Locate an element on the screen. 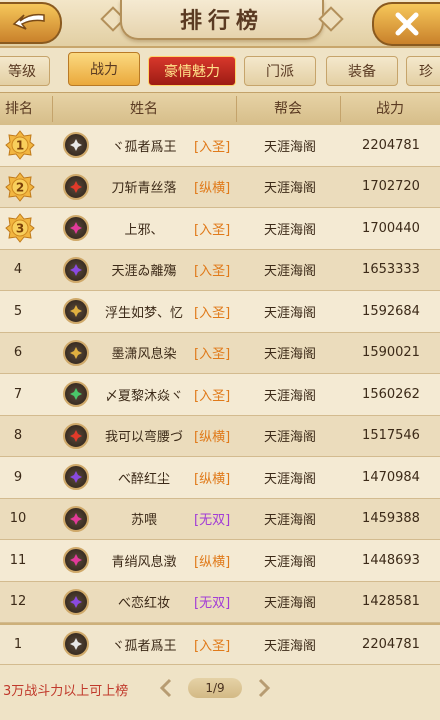  tab-label: 门派 is located at coordinates (280, 72).